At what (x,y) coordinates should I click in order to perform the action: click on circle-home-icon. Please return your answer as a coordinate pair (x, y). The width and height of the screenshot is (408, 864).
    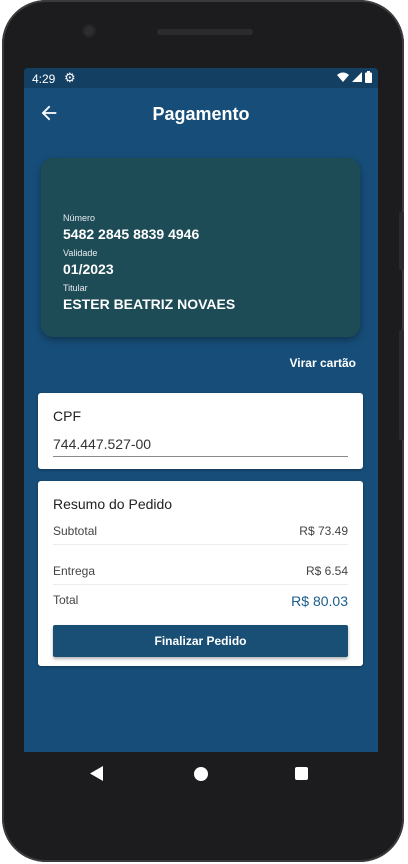
    Looking at the image, I should click on (201, 774).